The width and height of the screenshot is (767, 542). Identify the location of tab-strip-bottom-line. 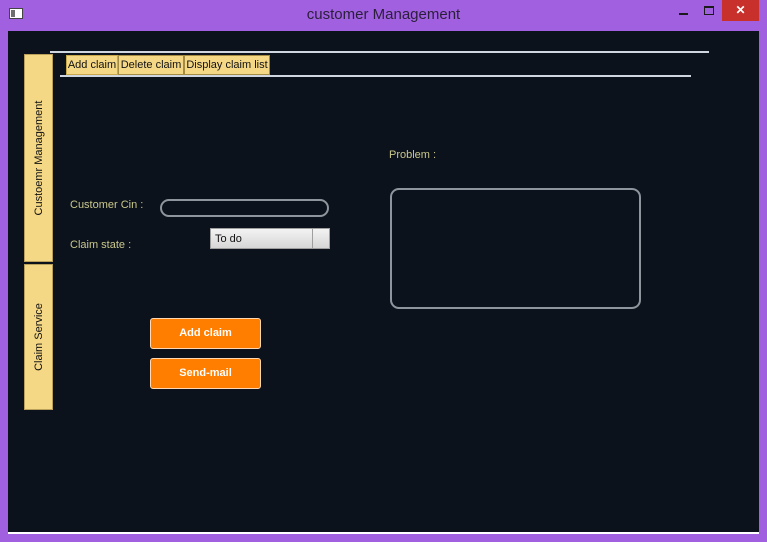
(375, 76).